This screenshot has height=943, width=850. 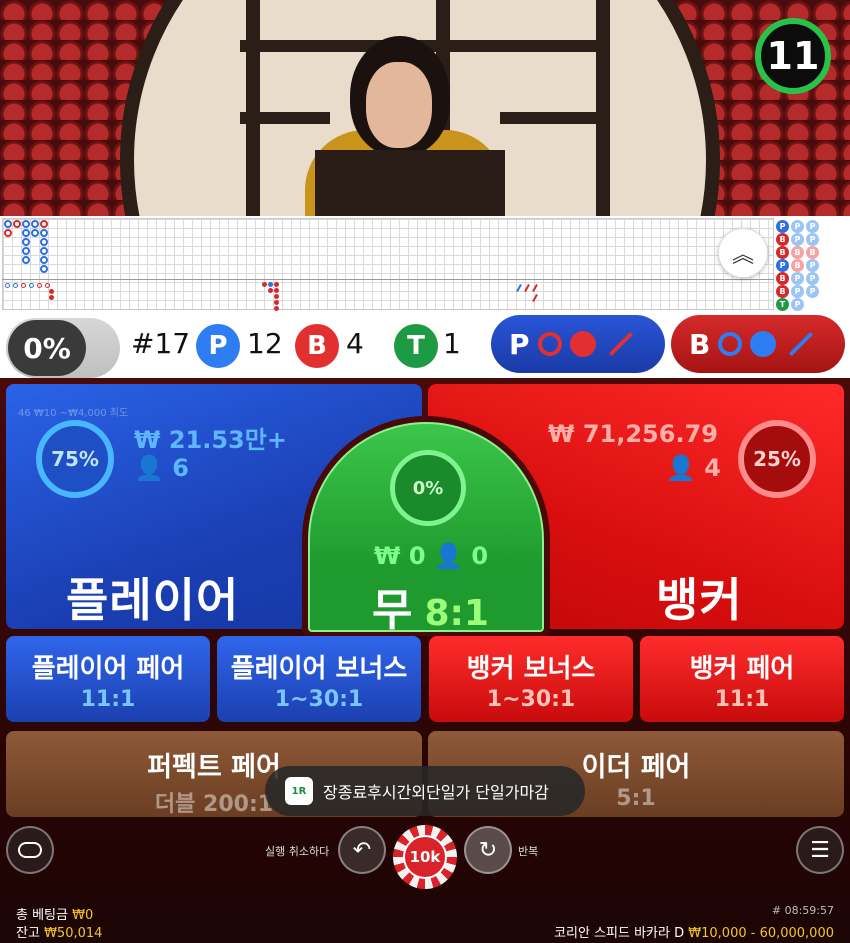 What do you see at coordinates (456, 613) in the screenshot?
I see `tie-odds: 8:1` at bounding box center [456, 613].